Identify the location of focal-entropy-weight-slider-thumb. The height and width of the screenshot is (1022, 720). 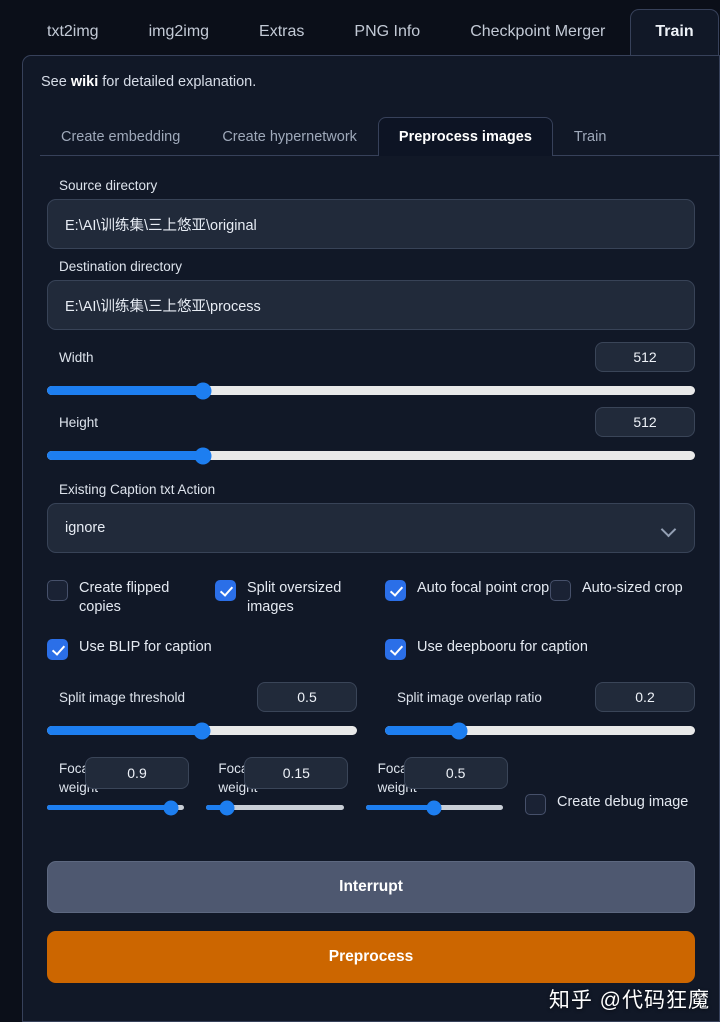
(227, 808).